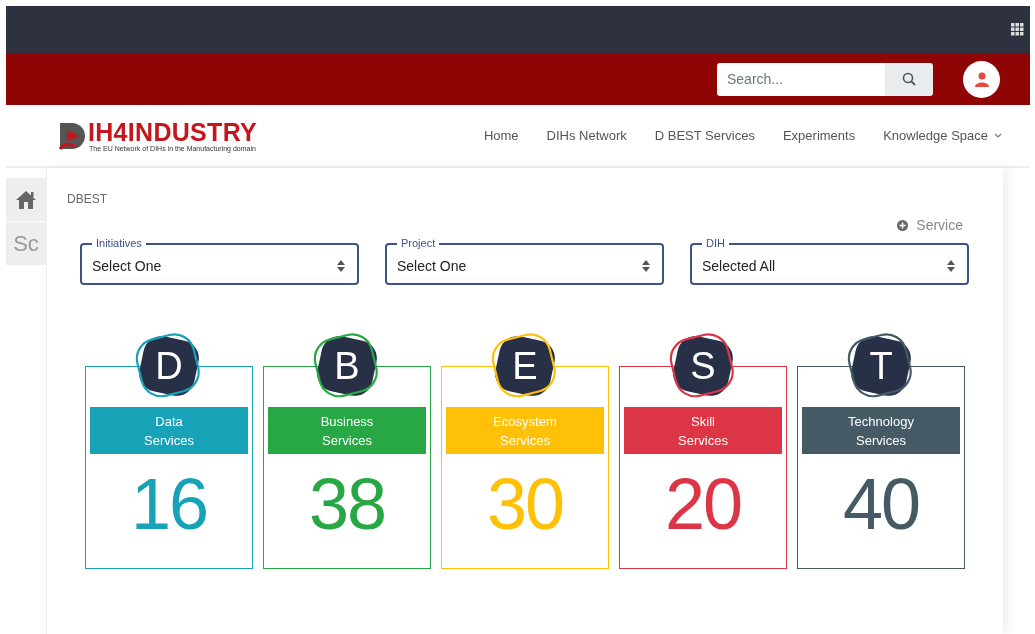 This screenshot has width=1035, height=634. I want to click on search-icon, so click(909, 79).